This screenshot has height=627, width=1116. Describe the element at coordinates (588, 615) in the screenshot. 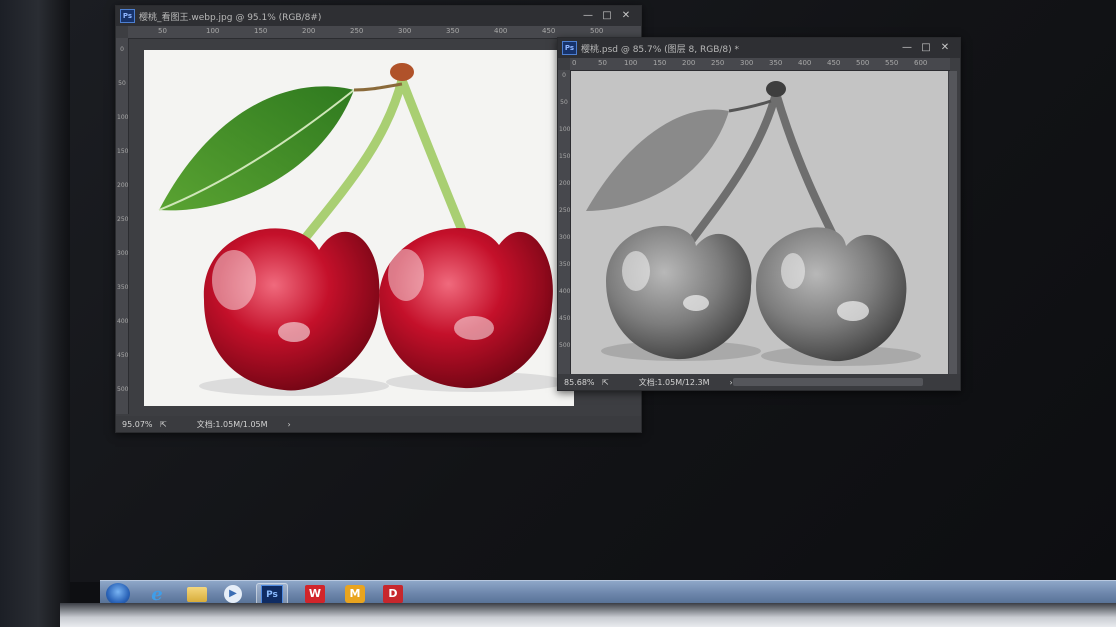

I see `monitor-bezel-bottom` at that location.